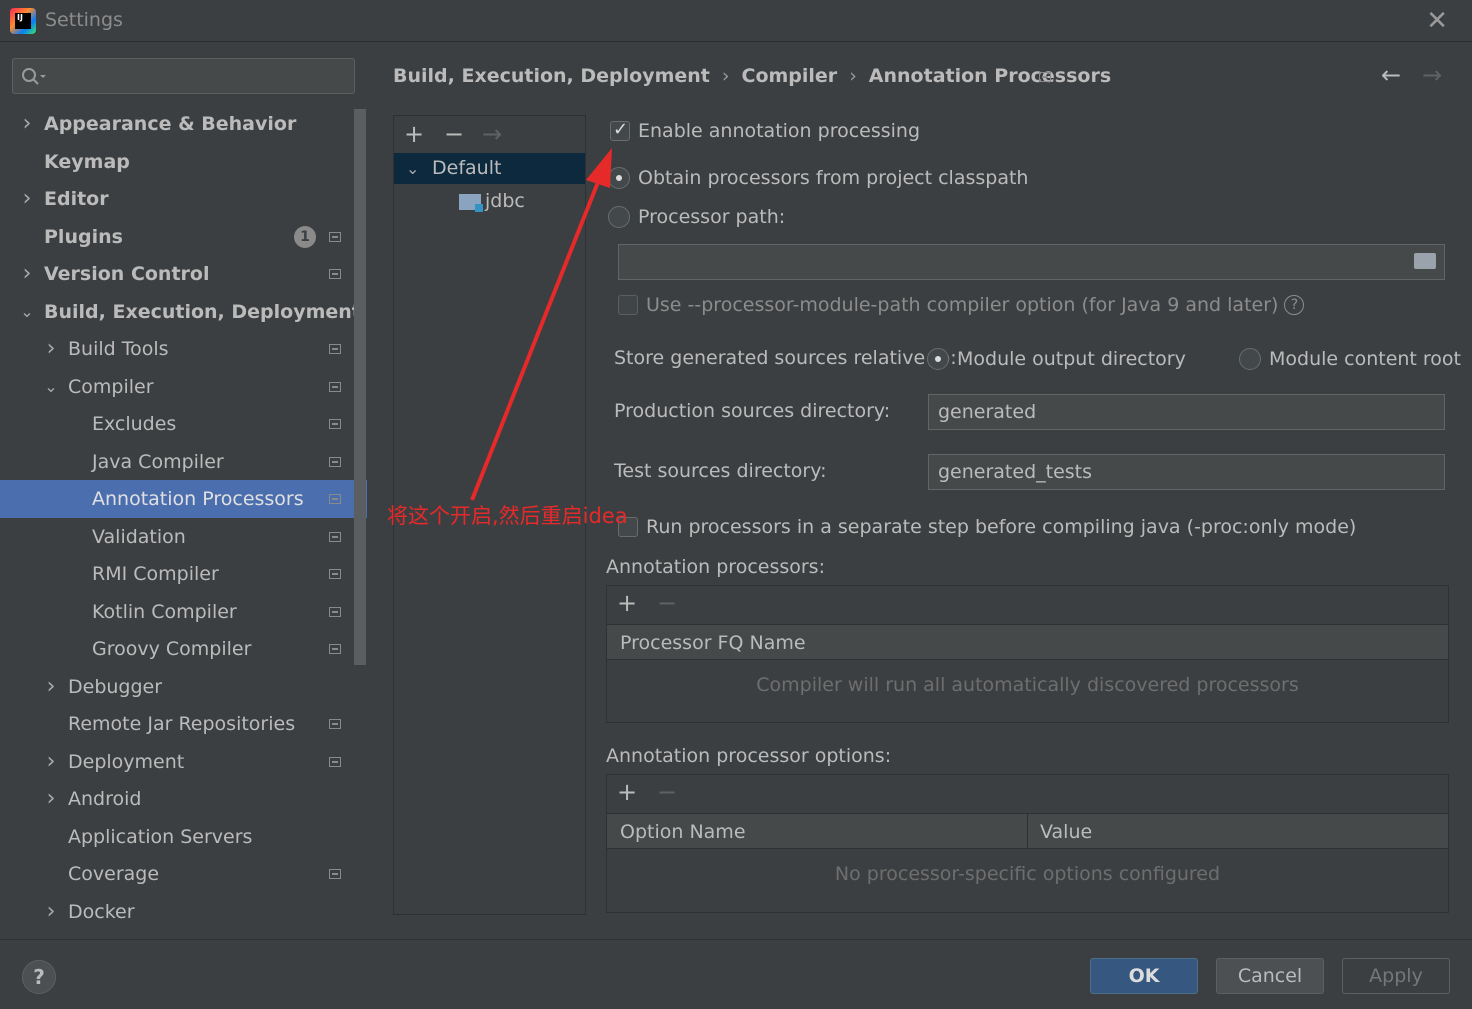 The height and width of the screenshot is (1009, 1472). I want to click on help-button: ?, so click(39, 977).